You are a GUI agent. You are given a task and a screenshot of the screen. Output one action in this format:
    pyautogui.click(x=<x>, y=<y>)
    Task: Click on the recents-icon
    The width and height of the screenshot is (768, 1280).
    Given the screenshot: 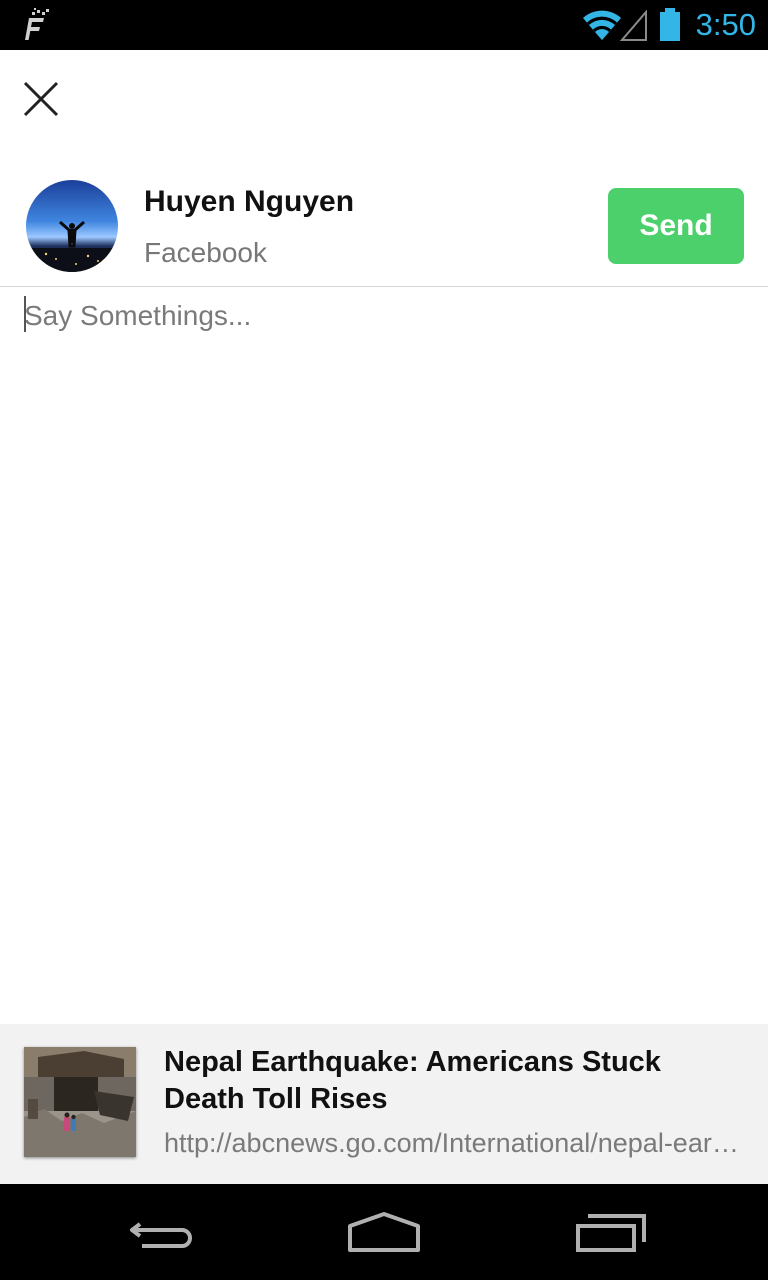 What is the action you would take?
    pyautogui.click(x=611, y=1233)
    